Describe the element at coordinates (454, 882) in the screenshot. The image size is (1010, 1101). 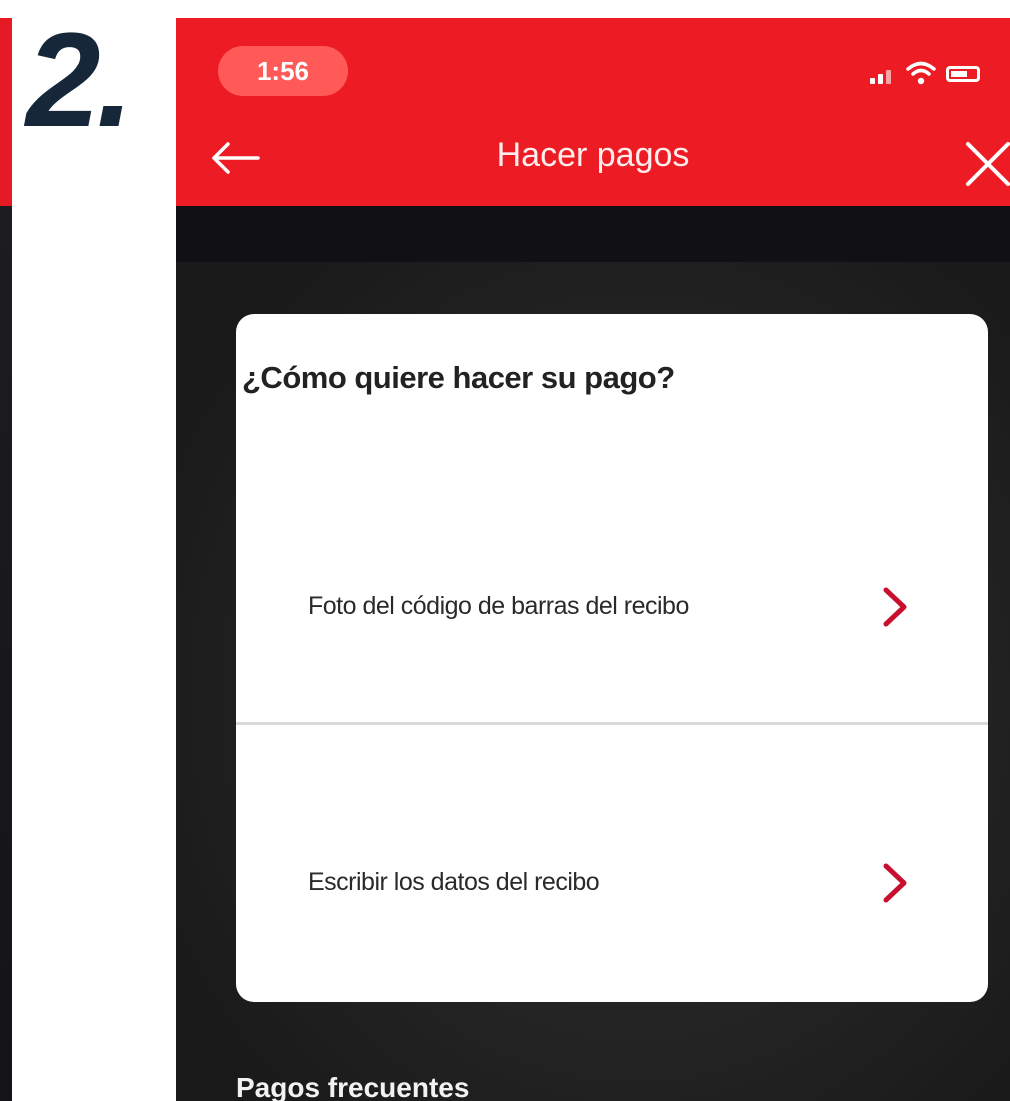
I see `option-label: Escribir los datos del recibo` at that location.